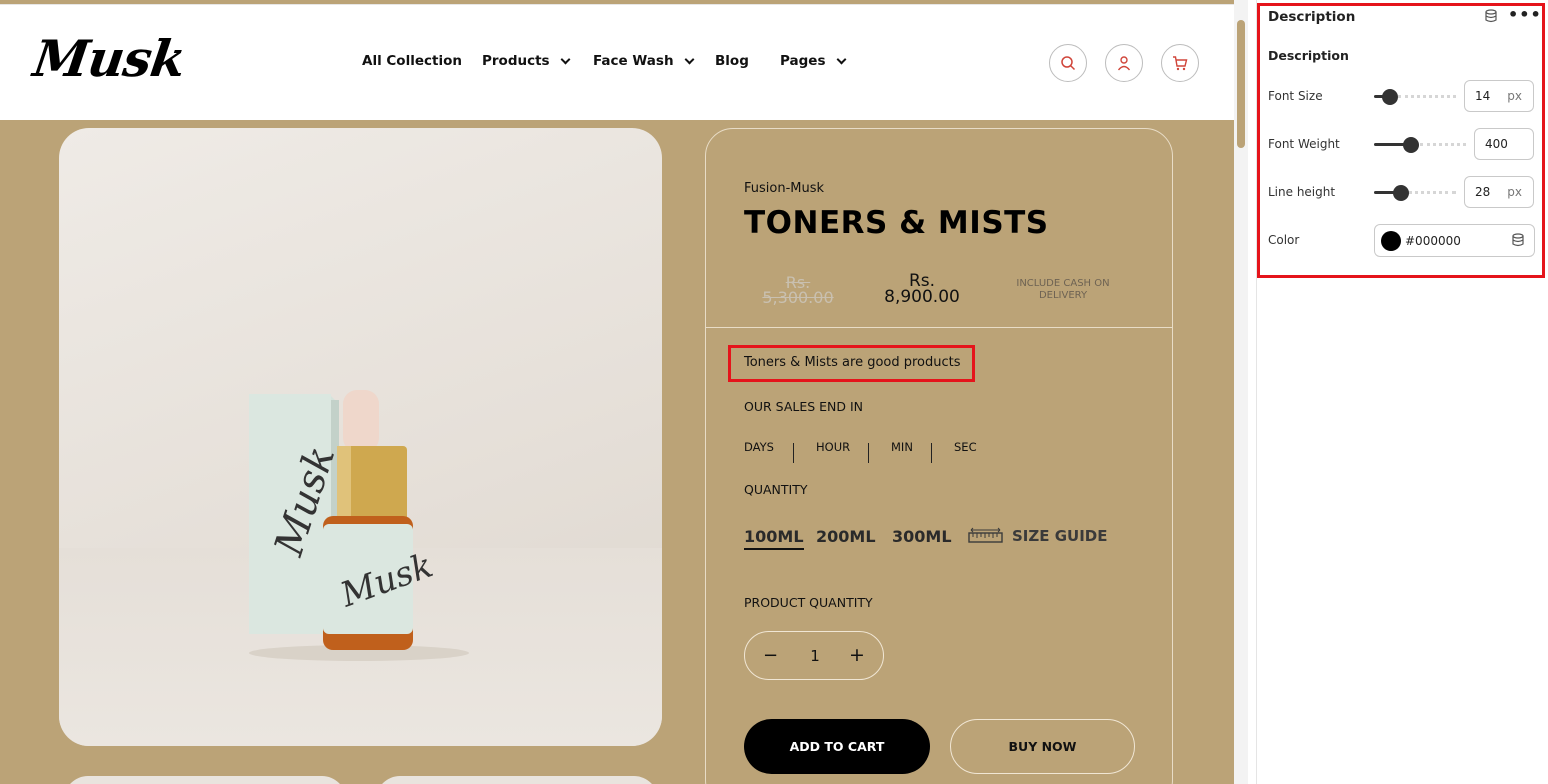 This screenshot has width=1548, height=784. Describe the element at coordinates (922, 297) in the screenshot. I see `new-price-value: 8,900.00` at that location.